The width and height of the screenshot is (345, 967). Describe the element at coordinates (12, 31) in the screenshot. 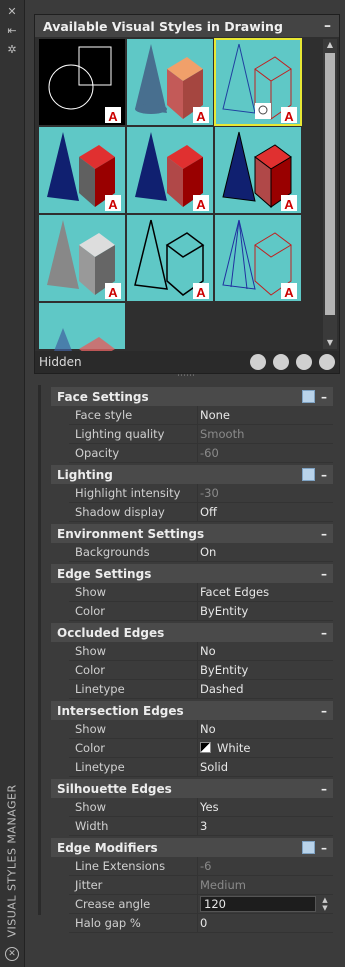

I see `autohide-icon: ⇤` at that location.